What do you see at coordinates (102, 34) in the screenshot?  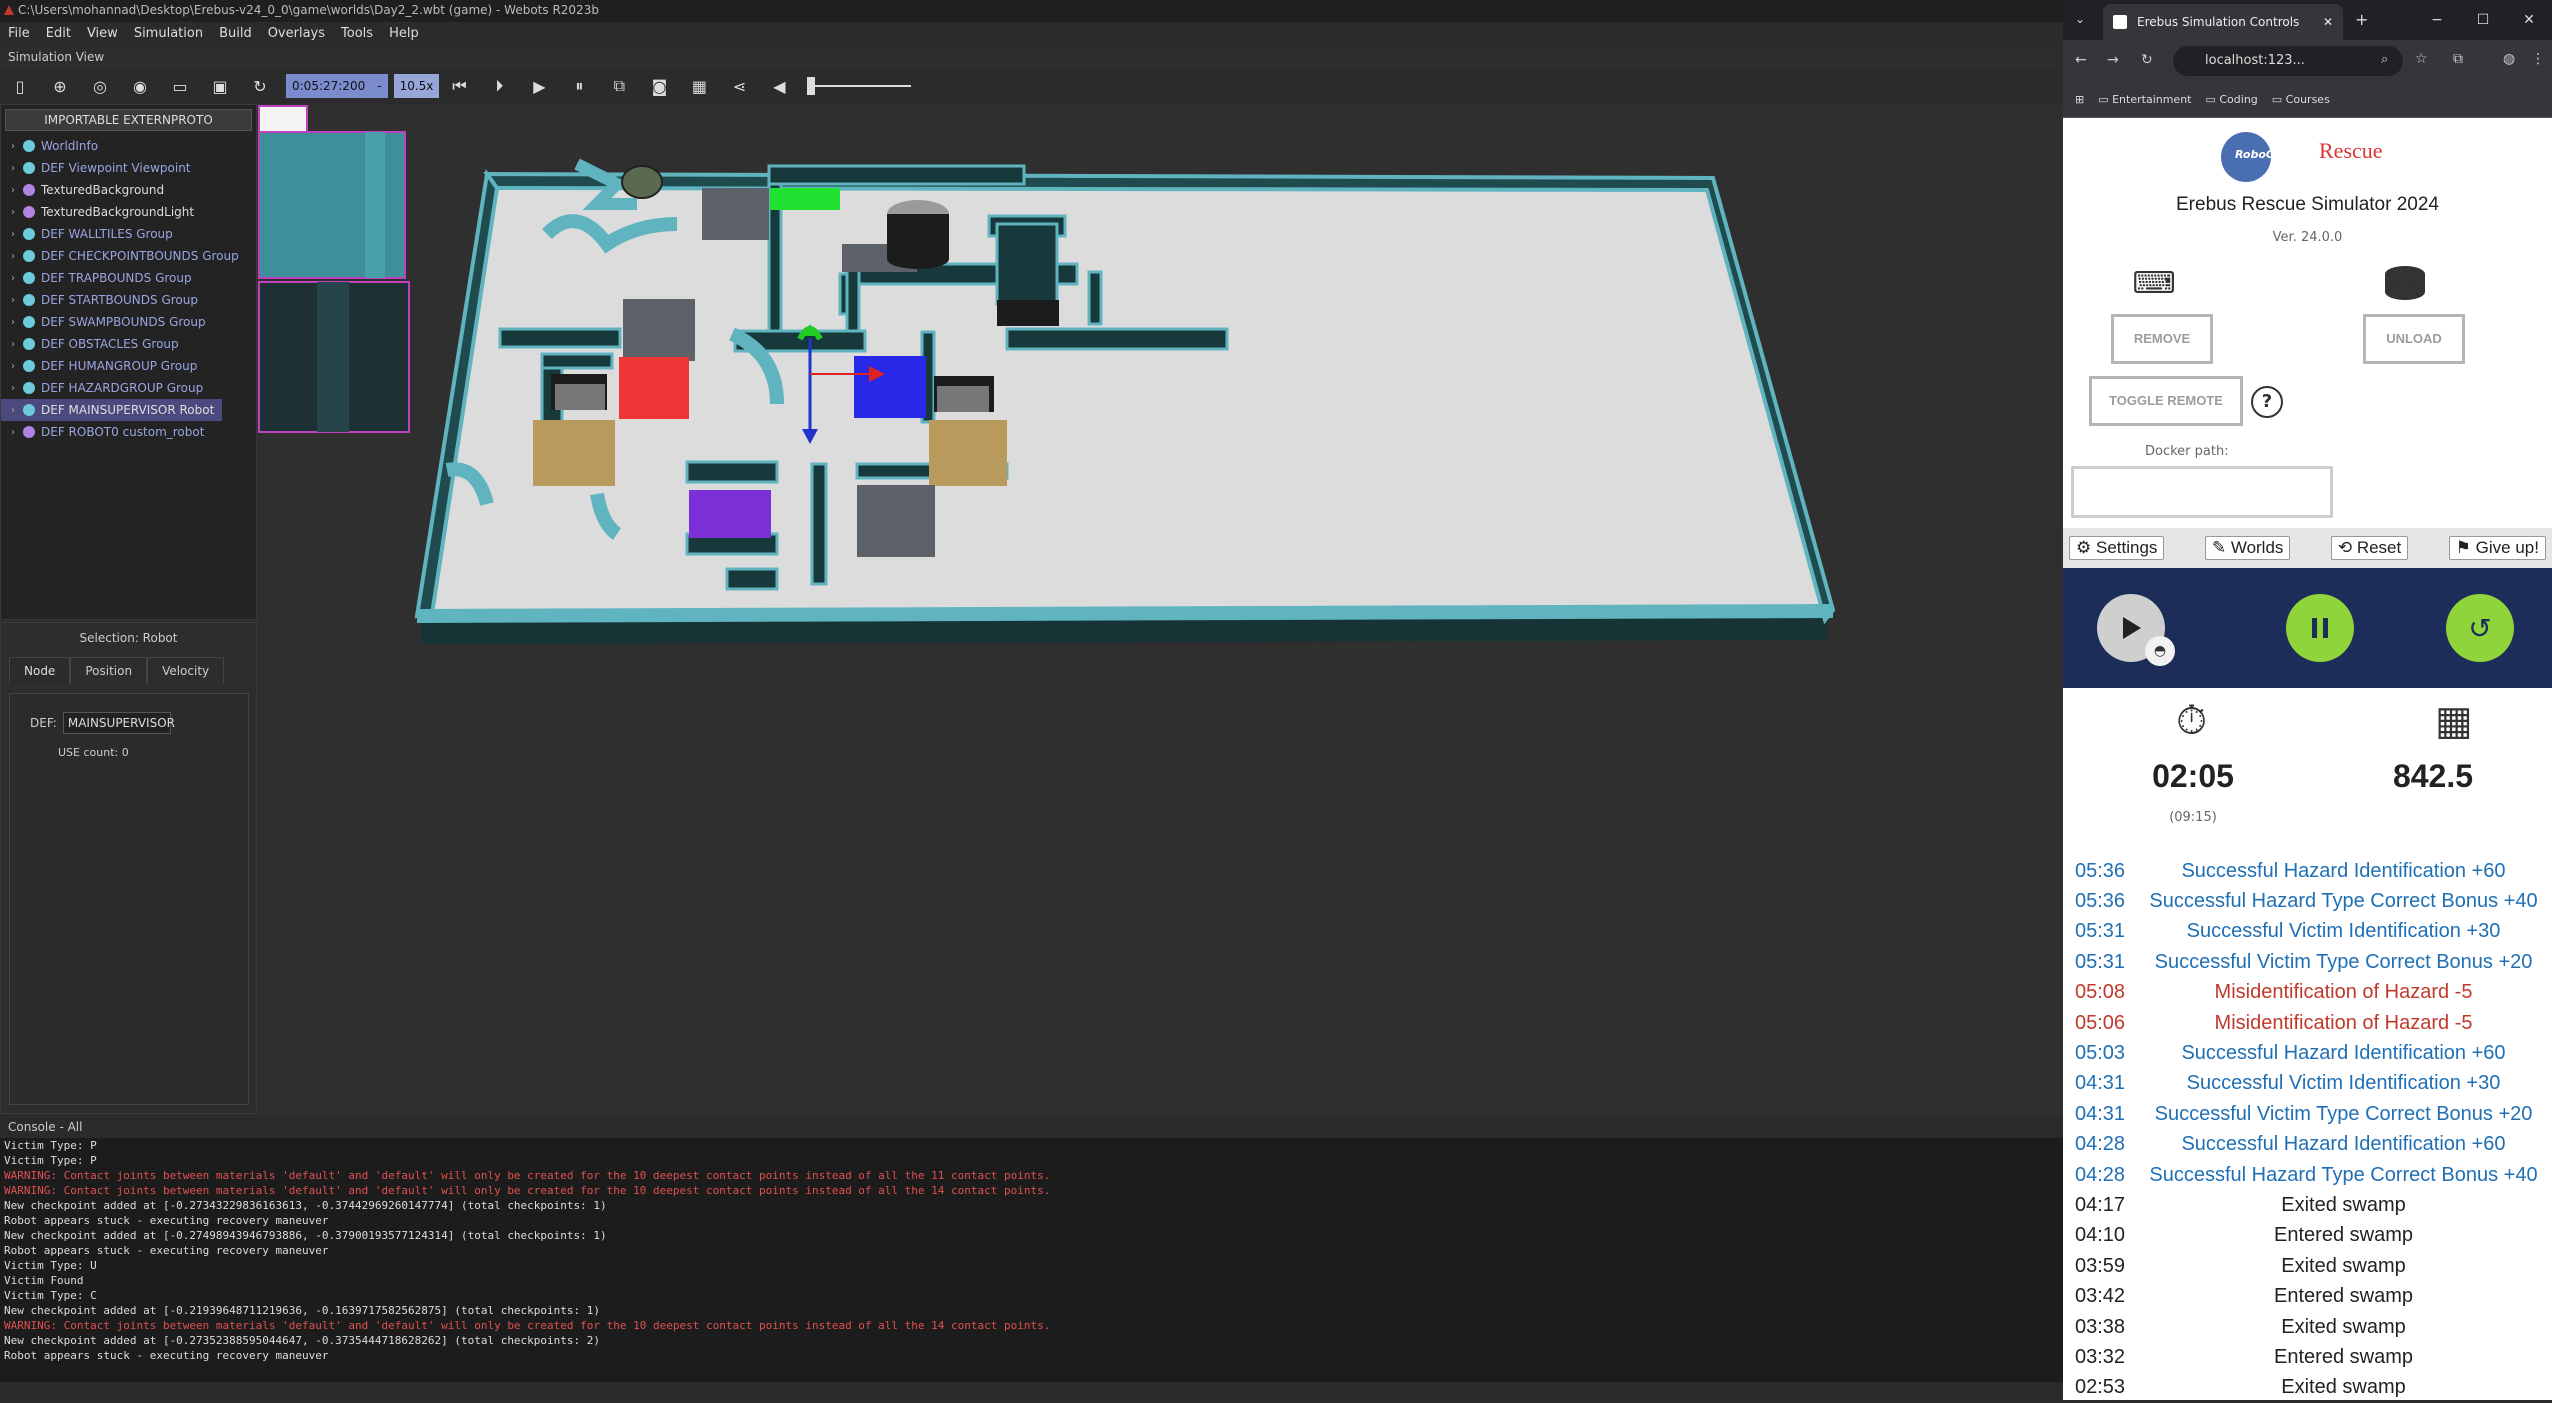 I see `menu-view: View` at bounding box center [102, 34].